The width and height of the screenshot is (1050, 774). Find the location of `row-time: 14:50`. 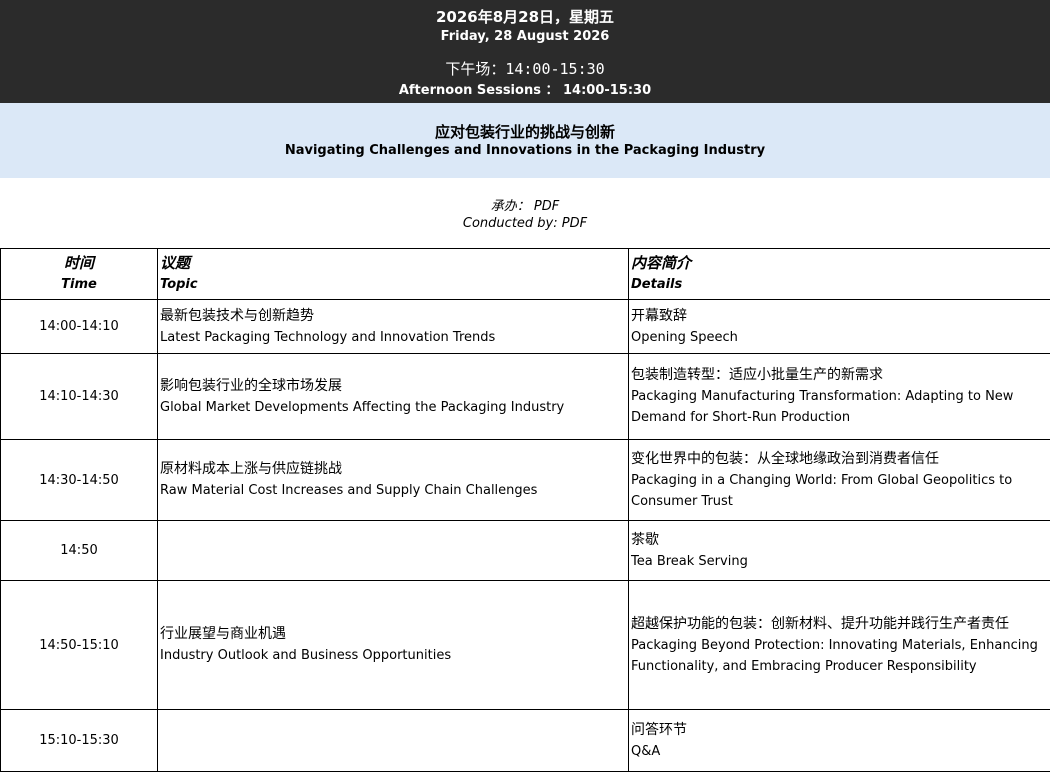

row-time: 14:50 is located at coordinates (79, 550).